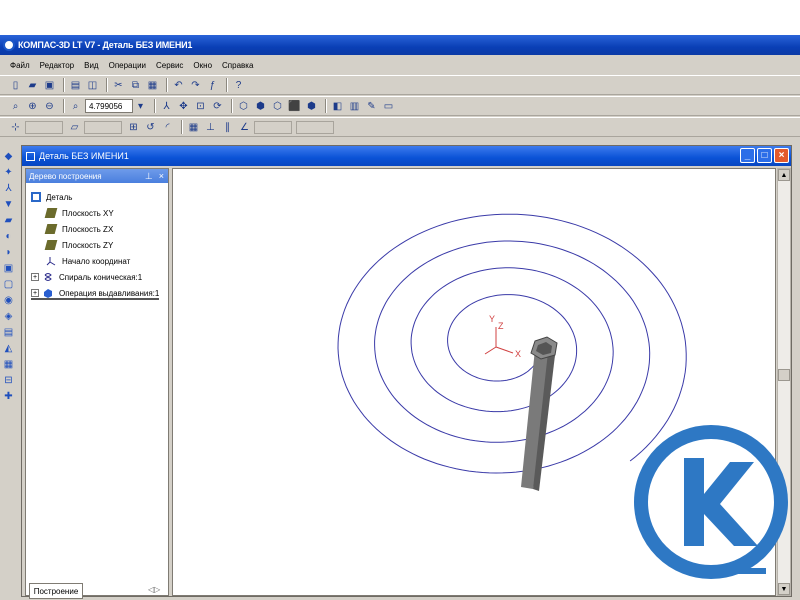 The height and width of the screenshot is (600, 800). Describe the element at coordinates (15, 85) in the screenshot. I see `new-file-icon: ▯` at that location.